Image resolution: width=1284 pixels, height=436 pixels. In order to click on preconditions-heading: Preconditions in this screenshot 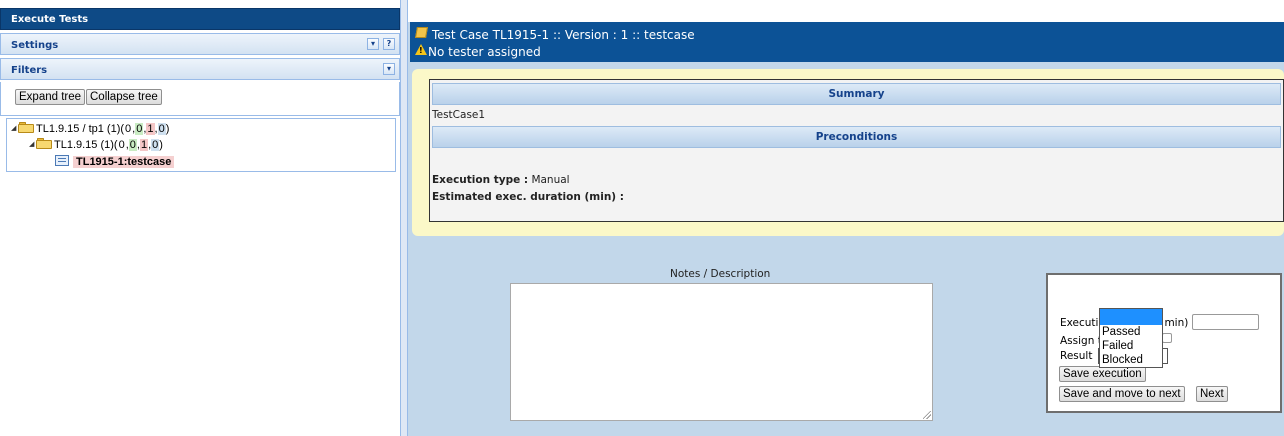, I will do `click(856, 137)`.